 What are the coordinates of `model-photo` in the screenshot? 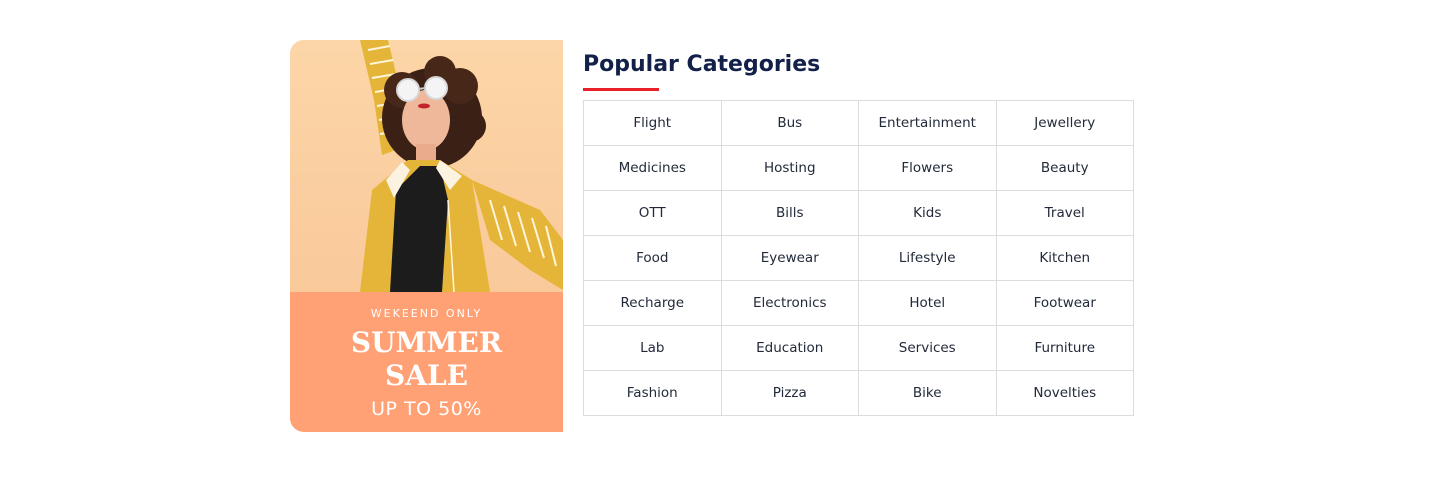 It's located at (426, 166).